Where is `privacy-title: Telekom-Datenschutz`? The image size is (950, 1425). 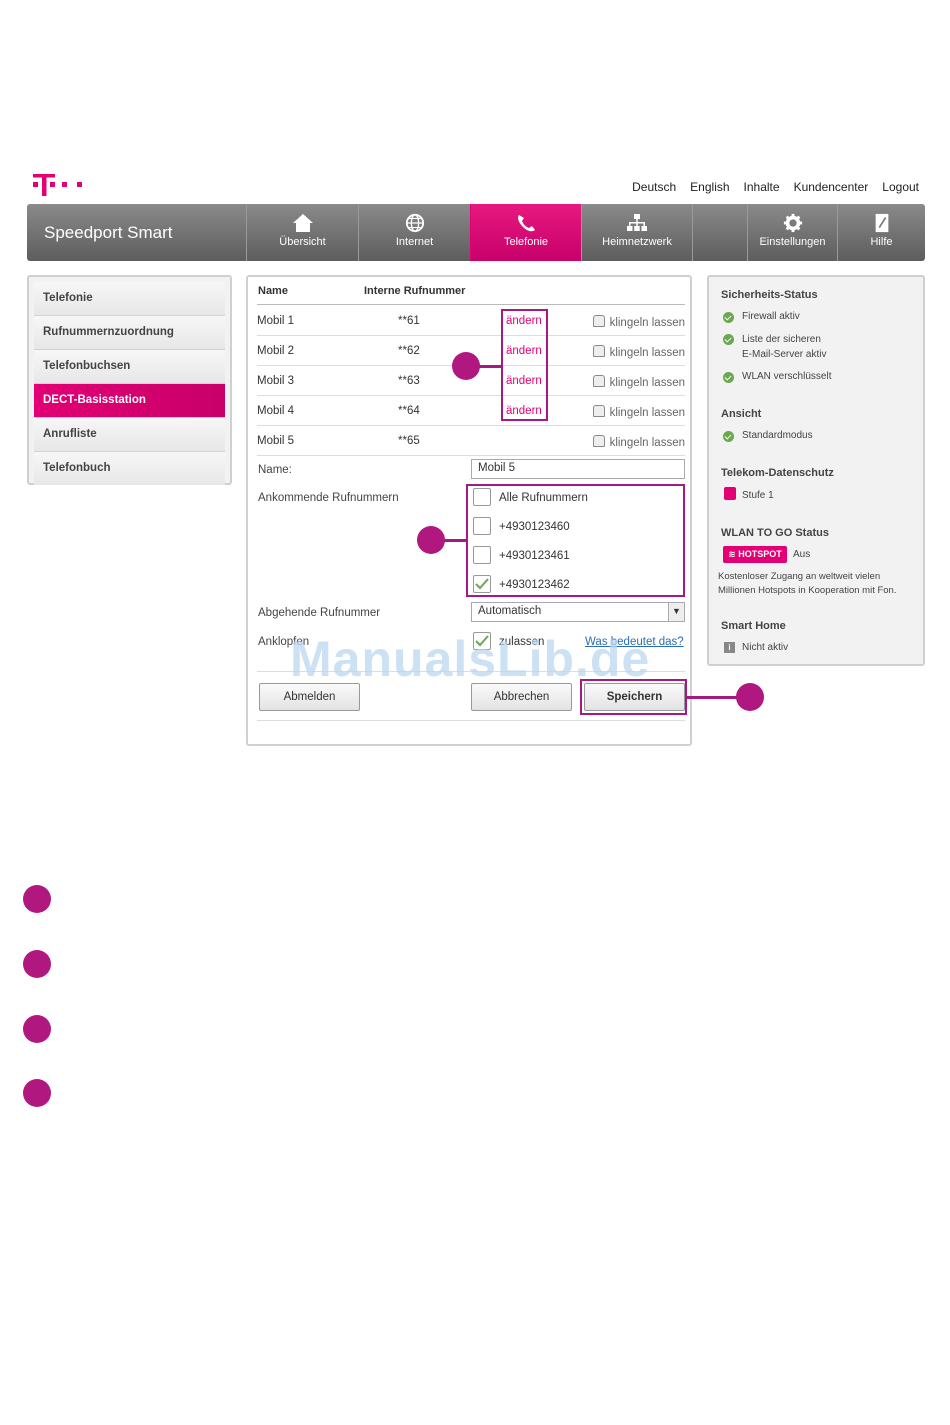 privacy-title: Telekom-Datenschutz is located at coordinates (777, 473).